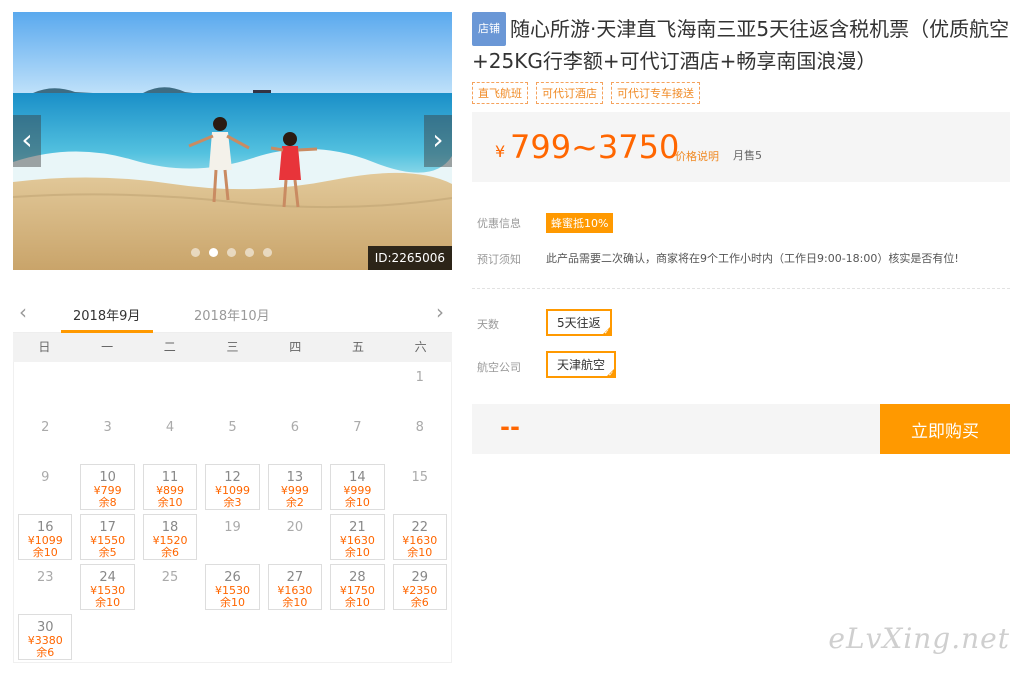  Describe the element at coordinates (357, 427) in the screenshot. I see `day-number: 7` at that location.